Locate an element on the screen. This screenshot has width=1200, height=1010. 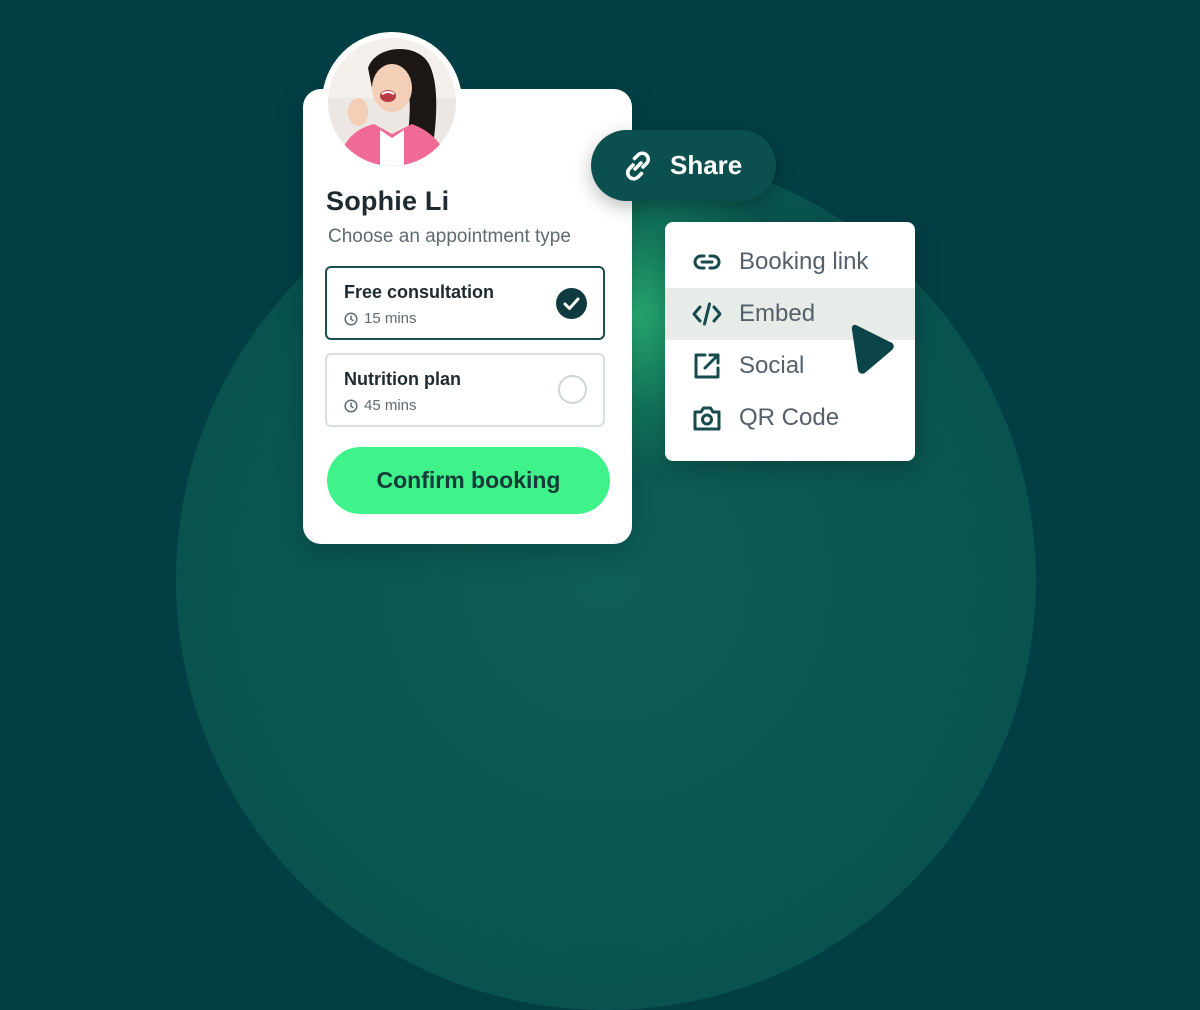
confirm-booking-button: Confirm booking is located at coordinates (468, 480).